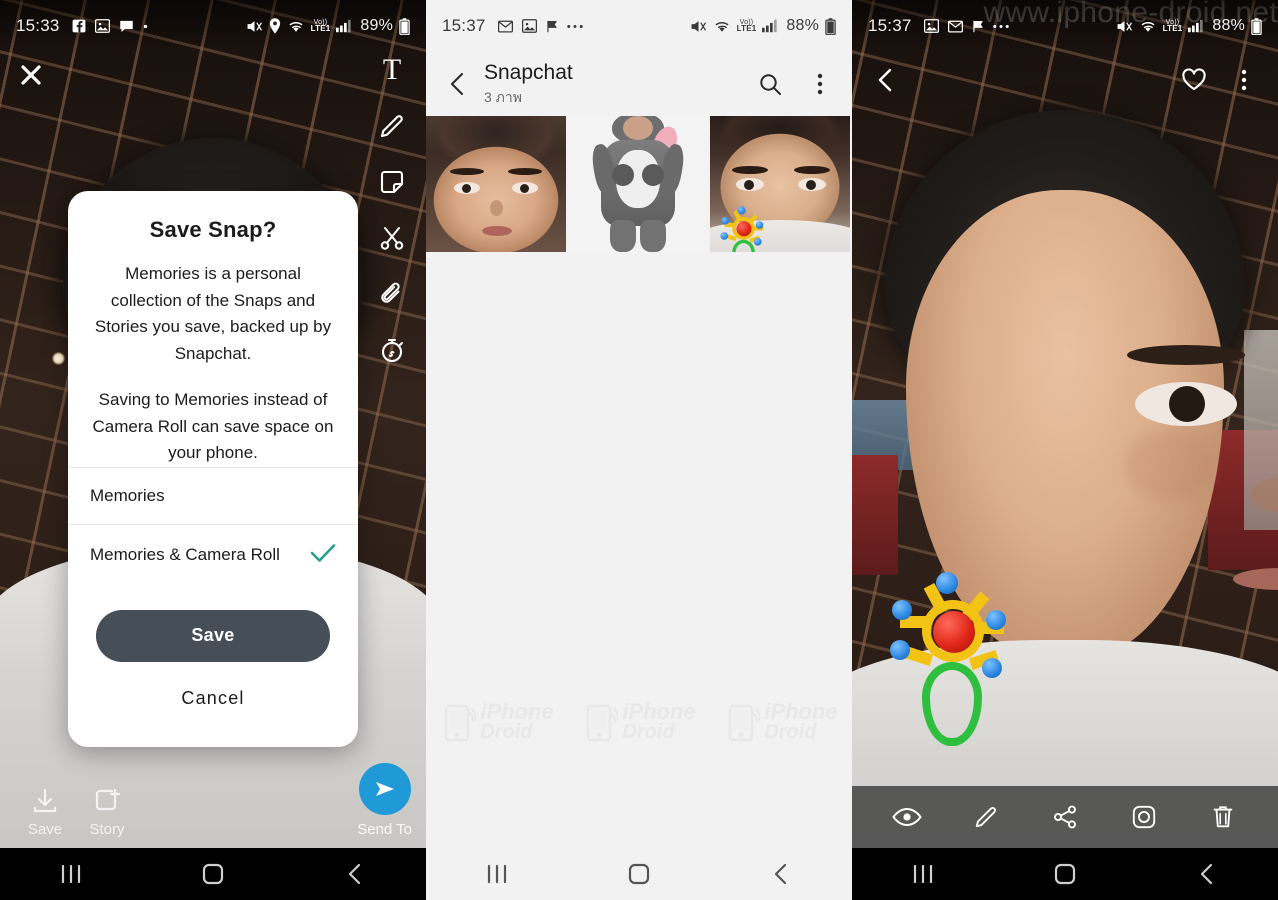 The width and height of the screenshot is (1278, 900). I want to click on camera-icon, so click(1143, 817).